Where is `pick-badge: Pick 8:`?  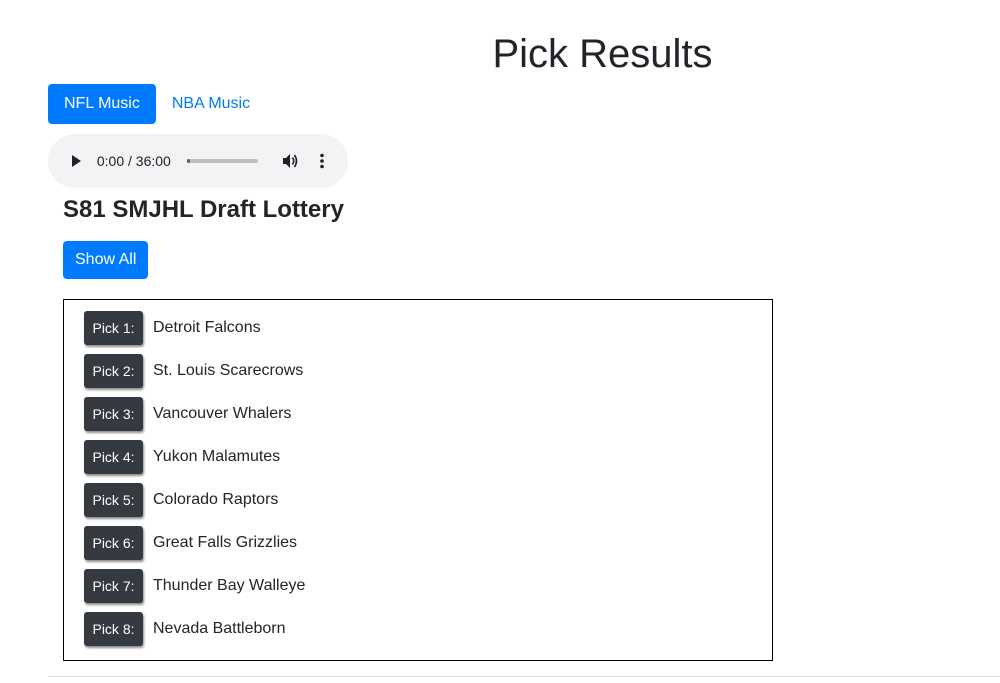 pick-badge: Pick 8: is located at coordinates (113, 629).